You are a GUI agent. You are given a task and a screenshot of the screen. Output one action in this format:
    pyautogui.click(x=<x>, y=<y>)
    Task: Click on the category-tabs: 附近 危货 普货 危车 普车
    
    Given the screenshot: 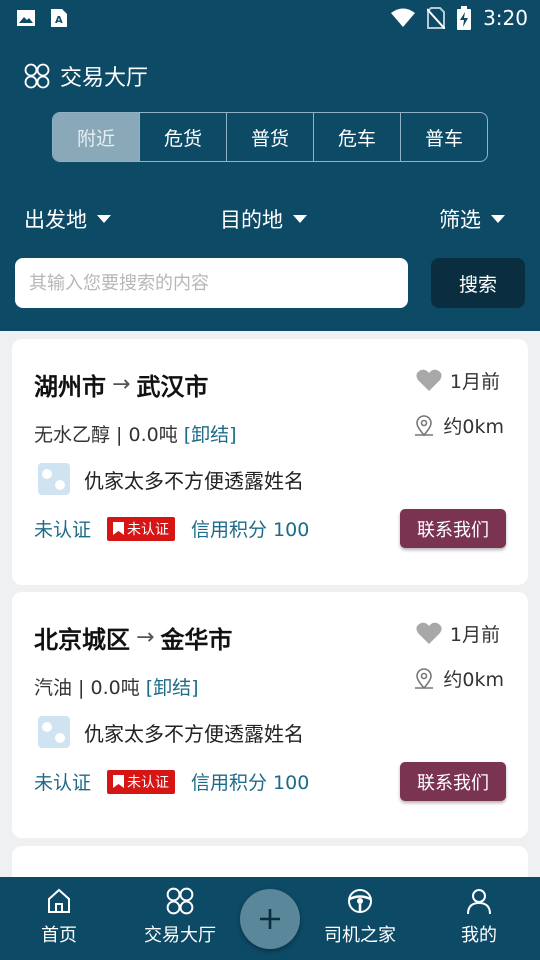 What is the action you would take?
    pyautogui.click(x=270, y=137)
    